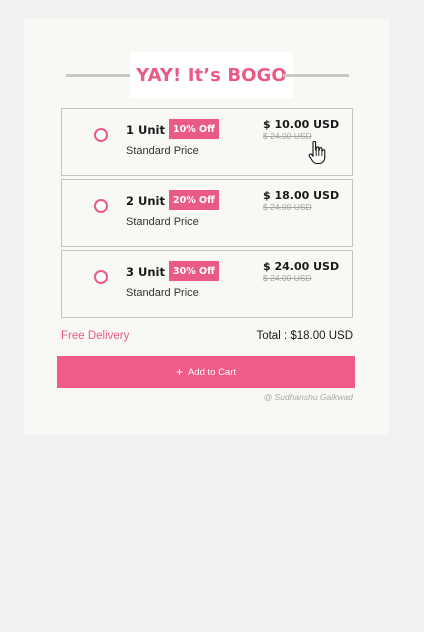 This screenshot has height=632, width=424. Describe the element at coordinates (194, 200) in the screenshot. I see `discount-badge: 20% Off` at that location.